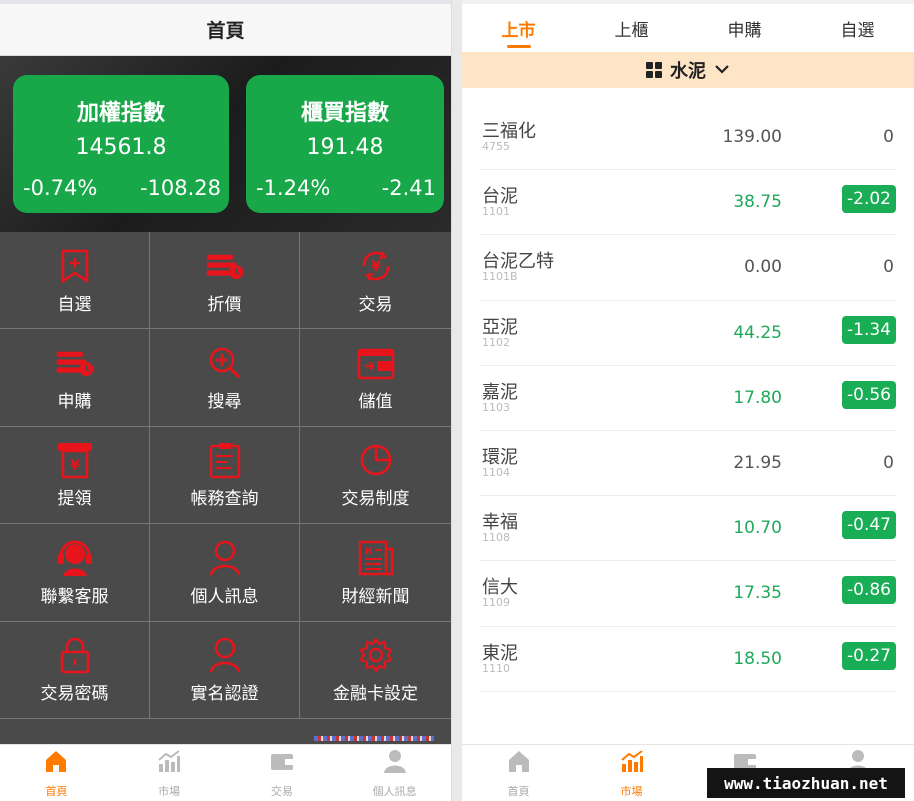 The height and width of the screenshot is (801, 914). I want to click on market-tab: 申購, so click(744, 28).